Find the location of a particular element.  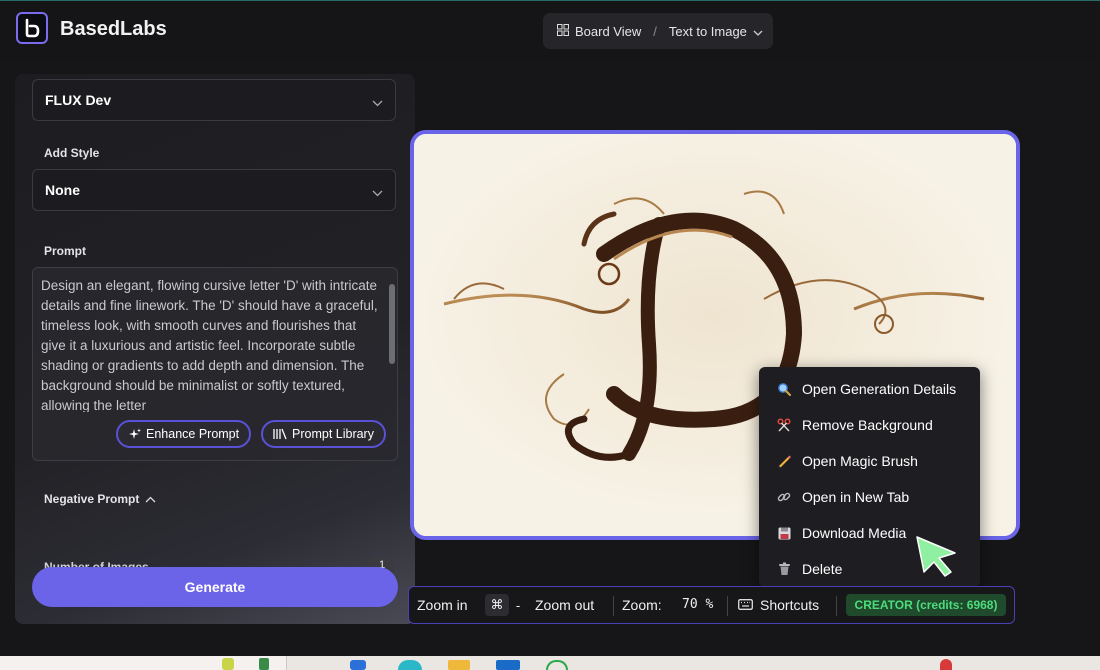

os-taskbar is located at coordinates (550, 663).